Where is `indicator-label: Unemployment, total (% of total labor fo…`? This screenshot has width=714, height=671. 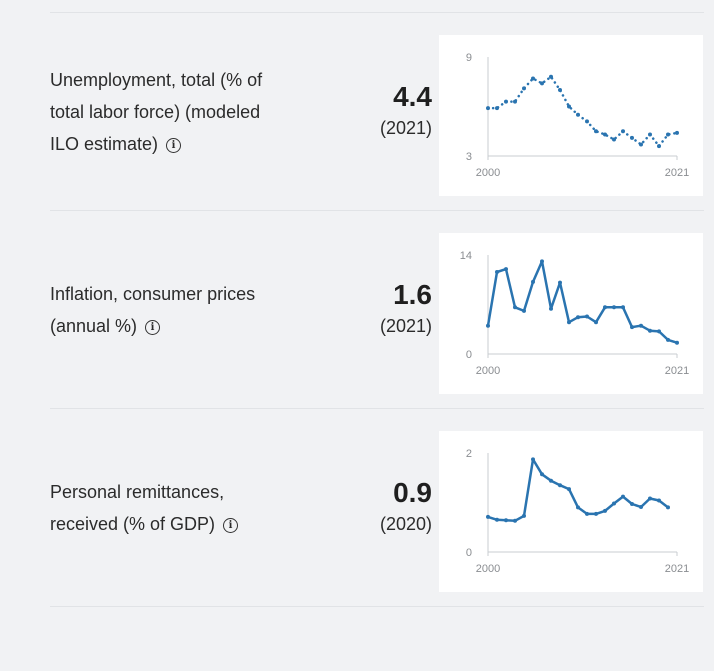 indicator-label: Unemployment, total (% of total labor fo… is located at coordinates (162, 111).